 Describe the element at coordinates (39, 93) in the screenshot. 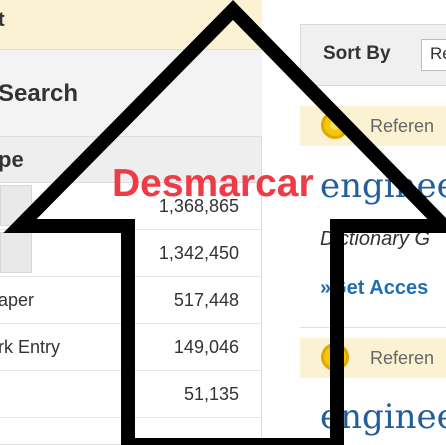

I see `search-heading: Search` at that location.